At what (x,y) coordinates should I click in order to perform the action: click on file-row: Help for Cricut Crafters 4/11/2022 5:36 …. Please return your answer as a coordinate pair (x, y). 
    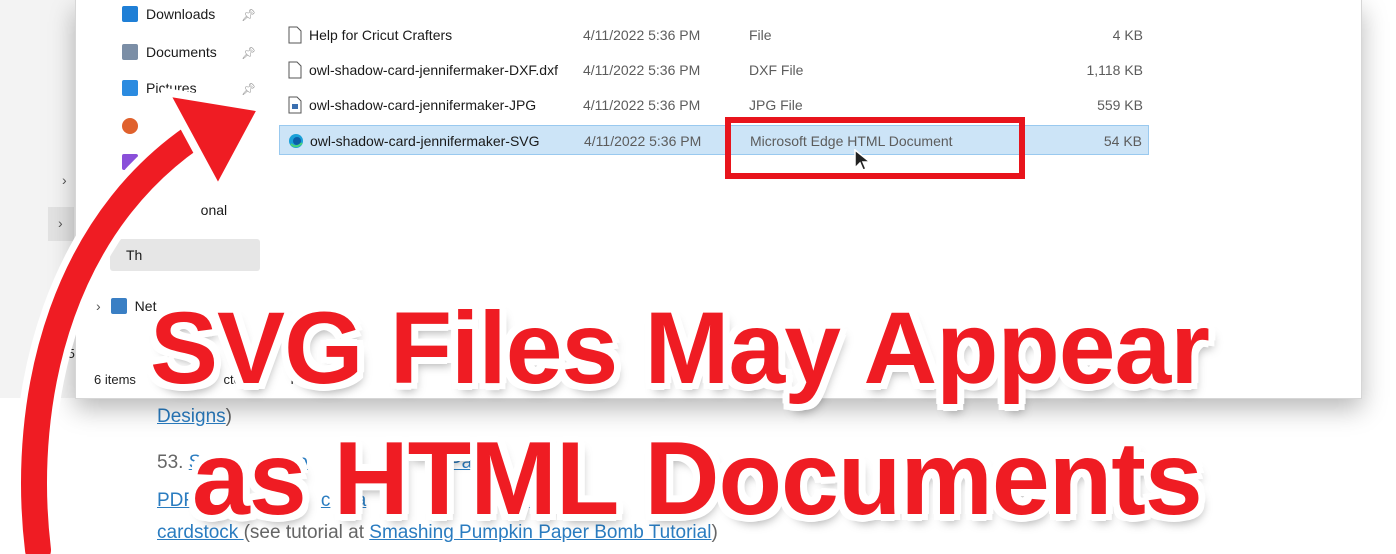
    Looking at the image, I should click on (714, 35).